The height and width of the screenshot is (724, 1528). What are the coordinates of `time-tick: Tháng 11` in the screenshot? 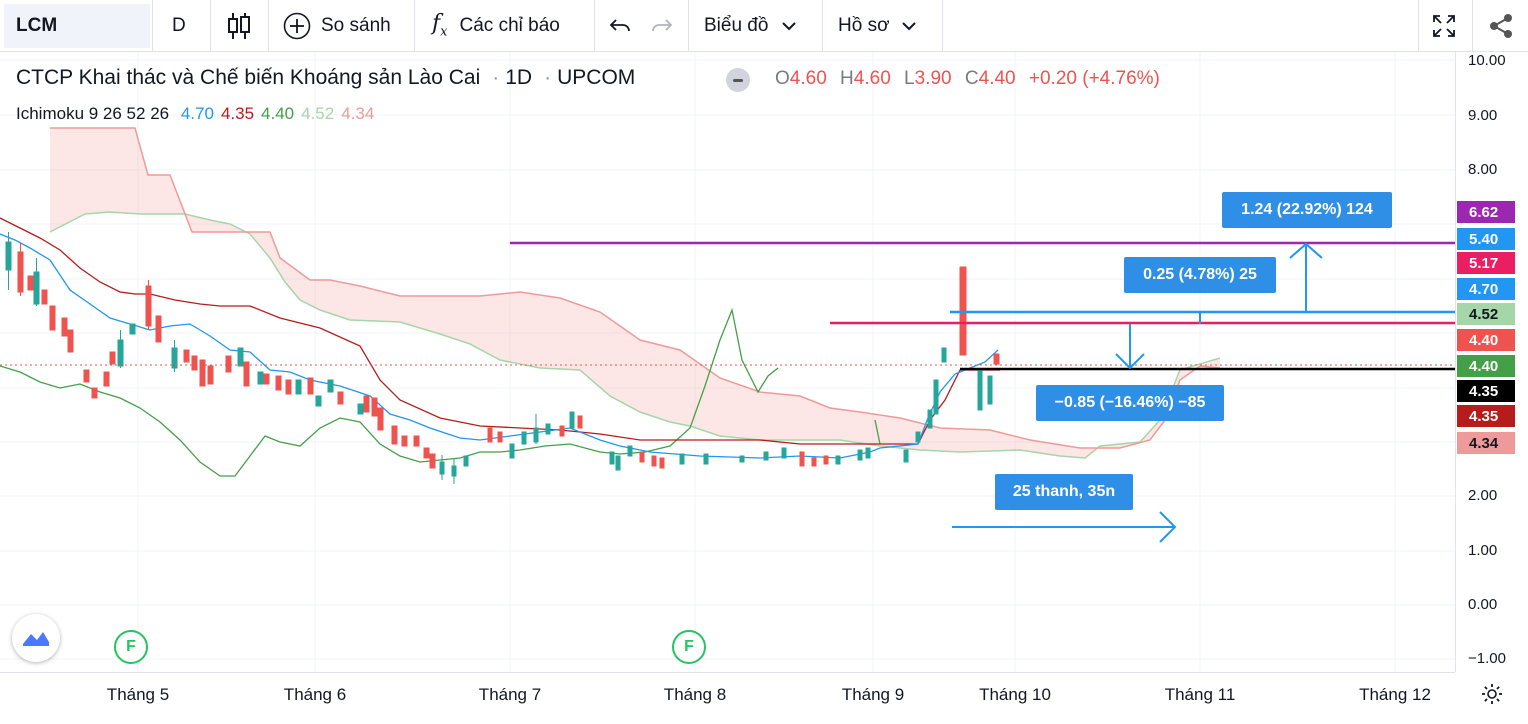 It's located at (1200, 694).